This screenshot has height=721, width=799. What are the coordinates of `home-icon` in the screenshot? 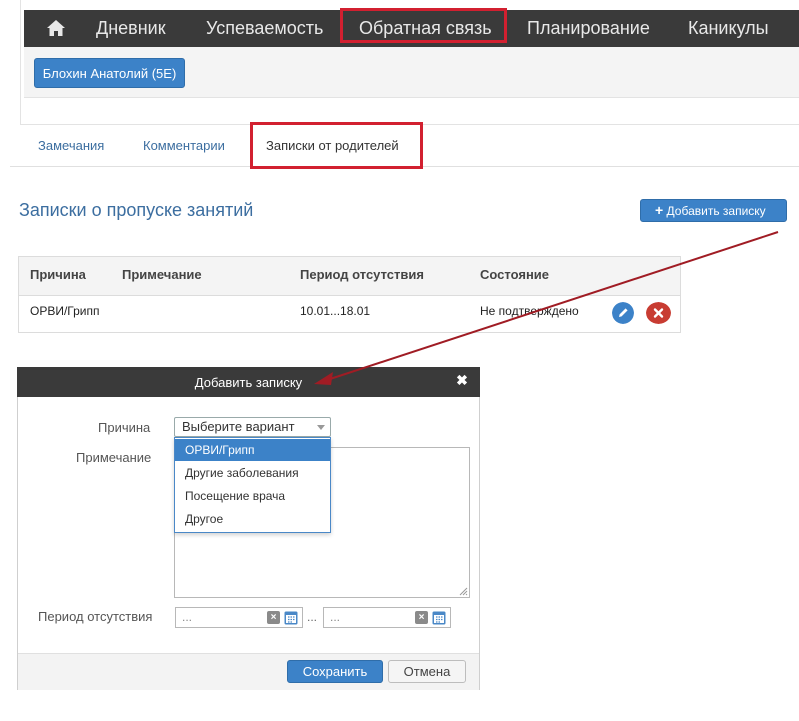 It's located at (56, 28).